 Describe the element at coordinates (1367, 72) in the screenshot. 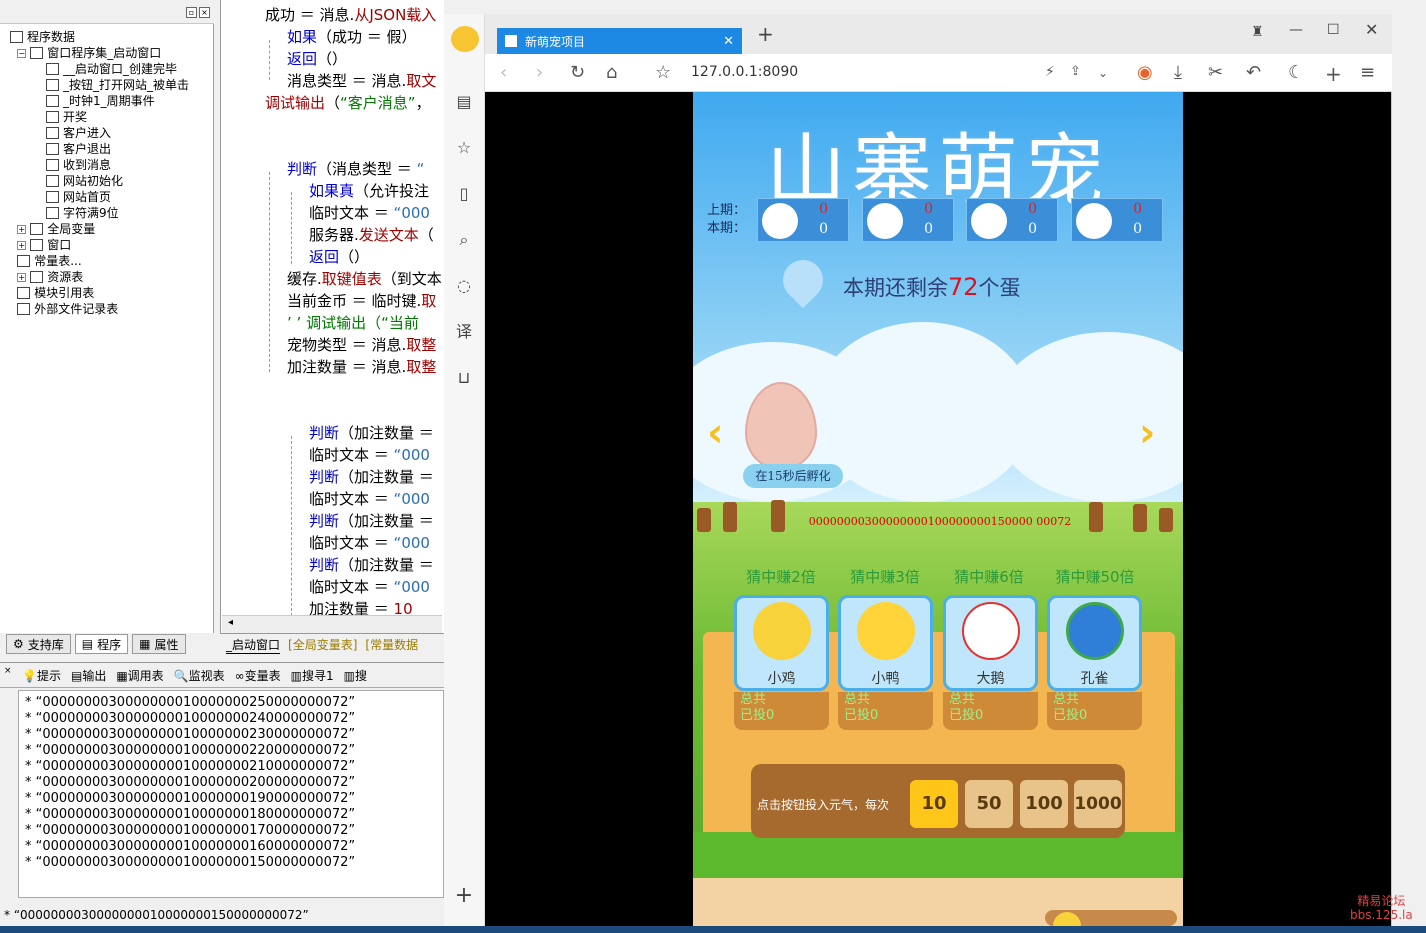

I see `menu-icon: ≡` at that location.